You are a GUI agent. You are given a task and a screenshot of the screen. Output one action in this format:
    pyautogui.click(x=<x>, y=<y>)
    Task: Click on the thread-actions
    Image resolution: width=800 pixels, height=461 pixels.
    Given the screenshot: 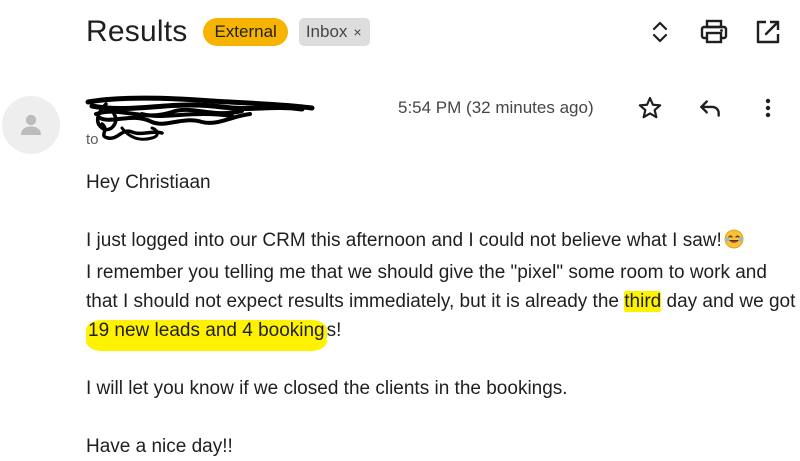 What is the action you would take?
    pyautogui.click(x=705, y=32)
    